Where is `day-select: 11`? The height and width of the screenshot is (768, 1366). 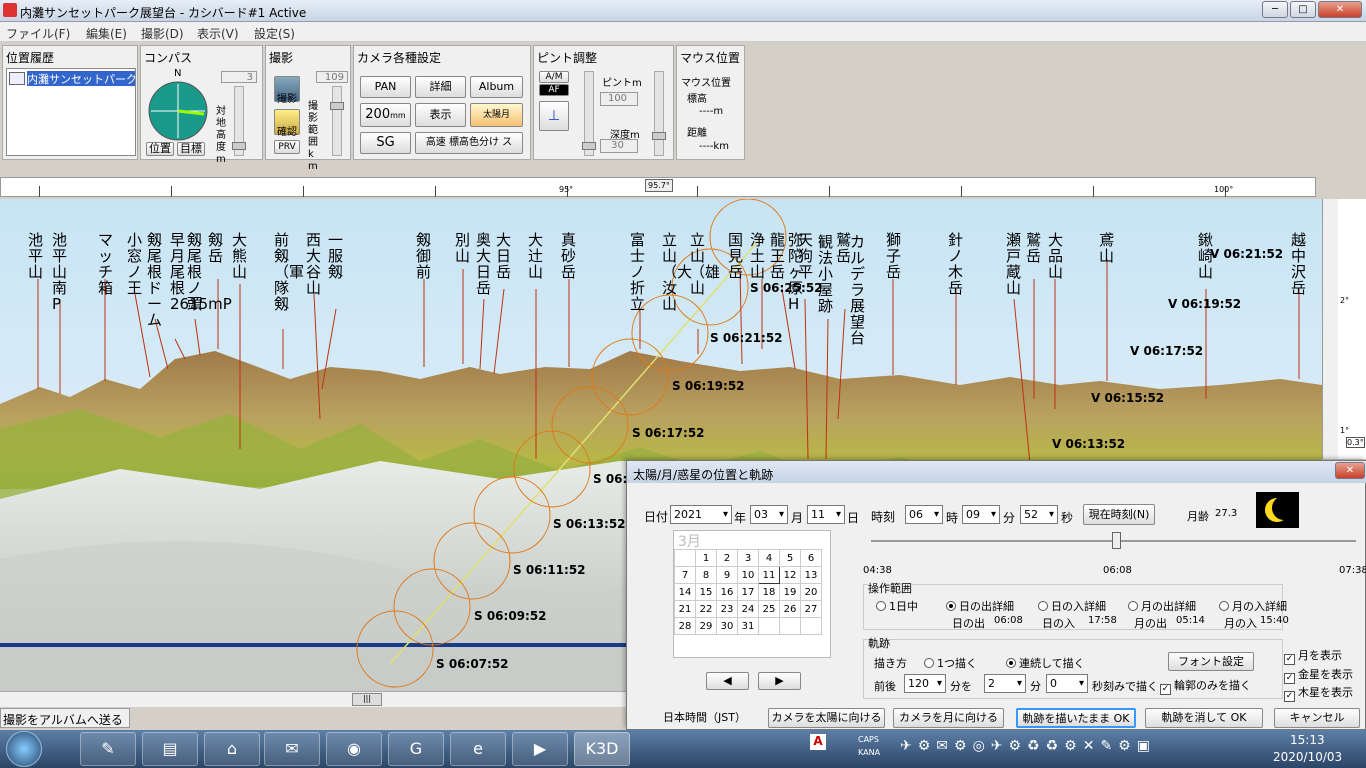
day-select: 11 is located at coordinates (826, 514).